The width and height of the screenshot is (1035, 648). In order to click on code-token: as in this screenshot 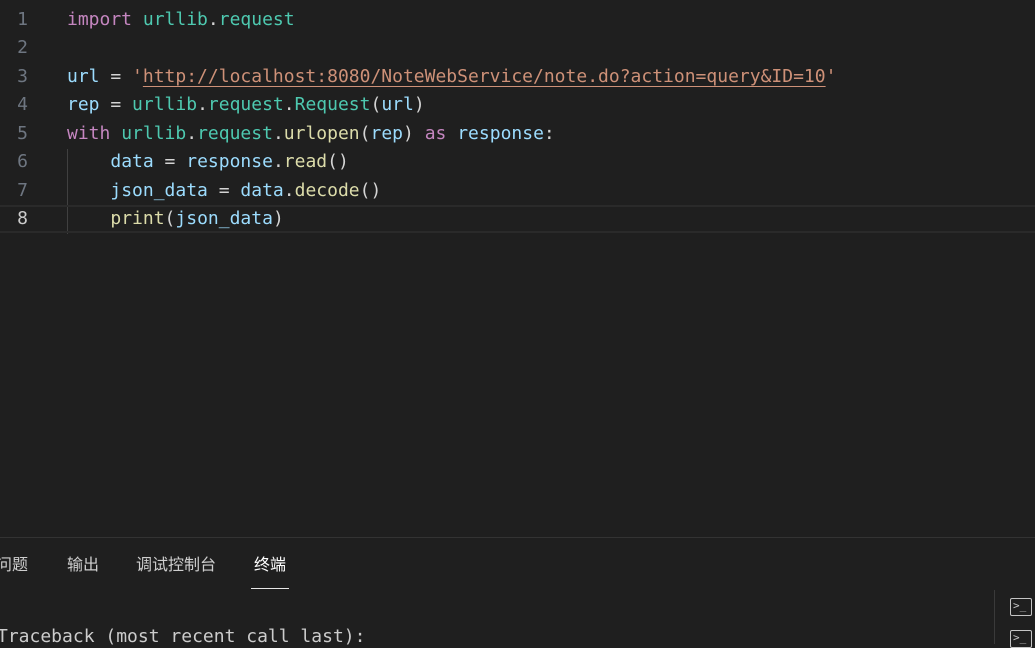, I will do `click(435, 133)`.